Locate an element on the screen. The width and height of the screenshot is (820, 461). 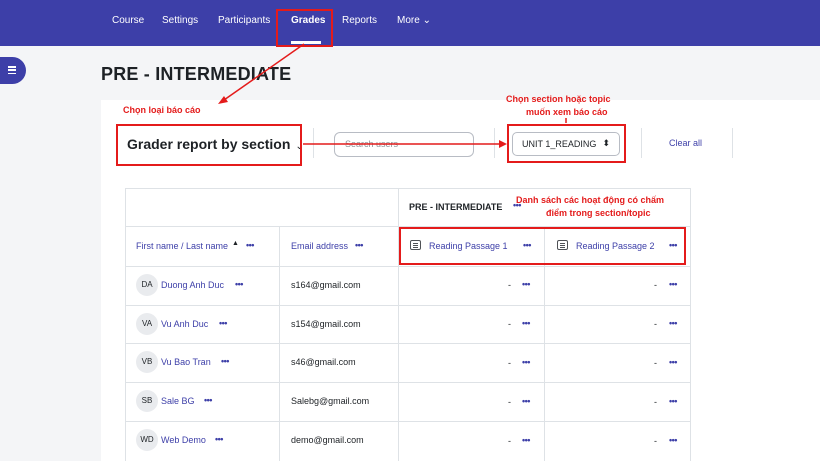
student-name-link: Web Demo is located at coordinates (183, 440).